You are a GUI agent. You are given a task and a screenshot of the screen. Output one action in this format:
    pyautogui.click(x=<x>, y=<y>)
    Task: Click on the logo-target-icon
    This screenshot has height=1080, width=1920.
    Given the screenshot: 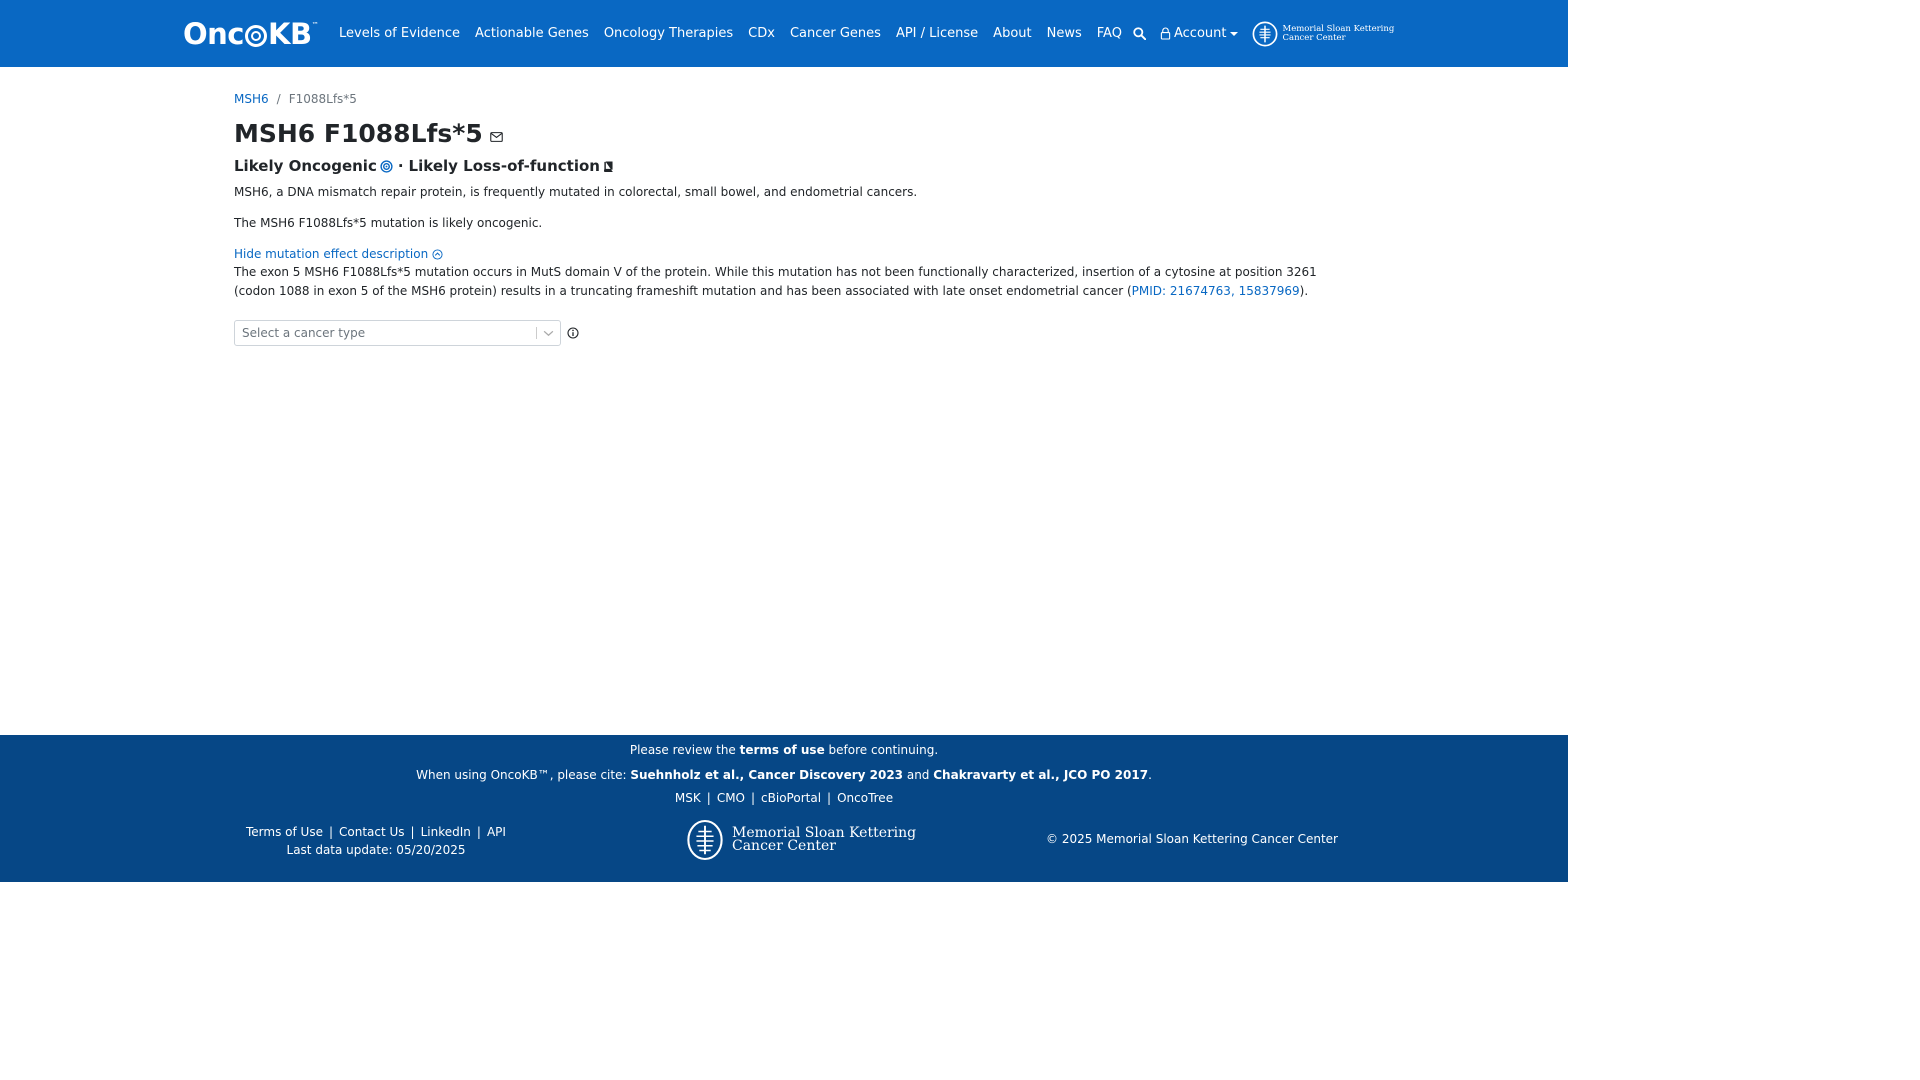 What is the action you would take?
    pyautogui.click(x=256, y=36)
    